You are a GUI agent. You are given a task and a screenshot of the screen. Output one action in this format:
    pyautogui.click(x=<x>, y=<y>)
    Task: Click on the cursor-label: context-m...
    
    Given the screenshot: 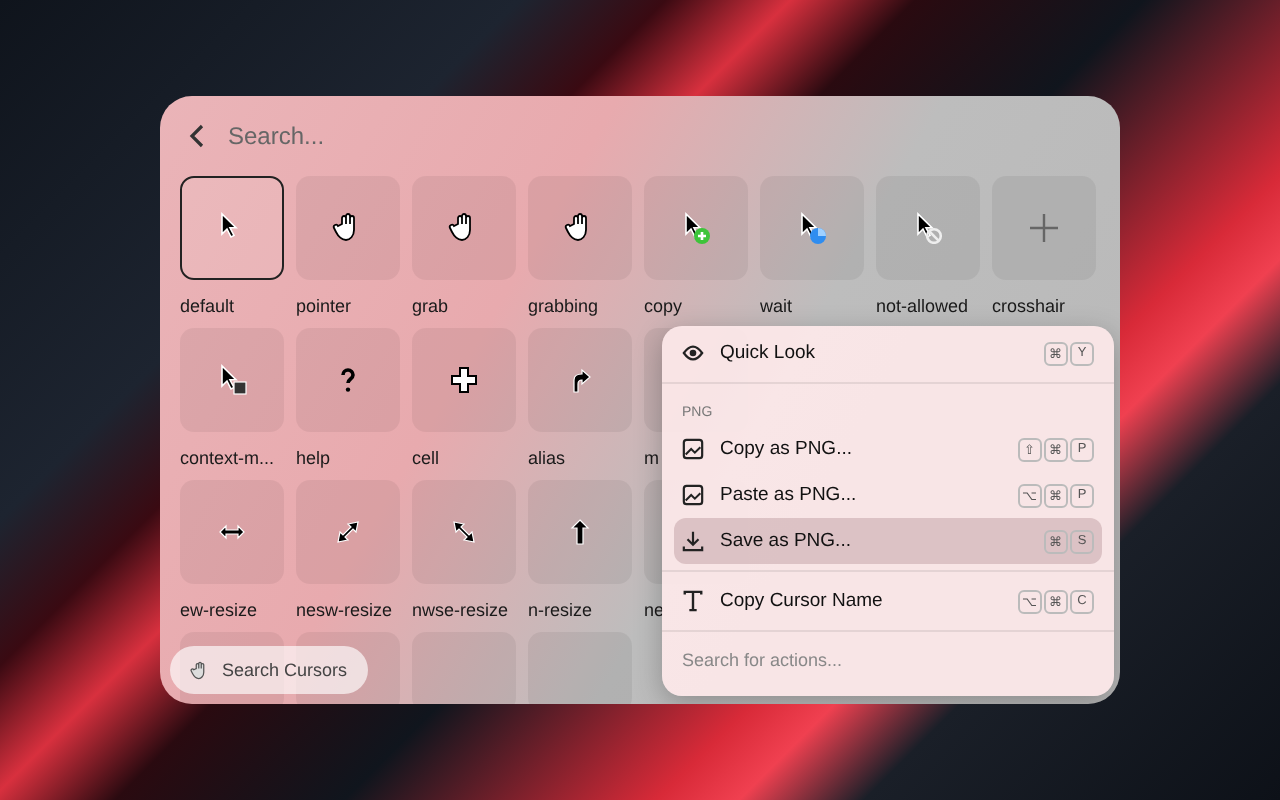 What is the action you would take?
    pyautogui.click(x=227, y=458)
    